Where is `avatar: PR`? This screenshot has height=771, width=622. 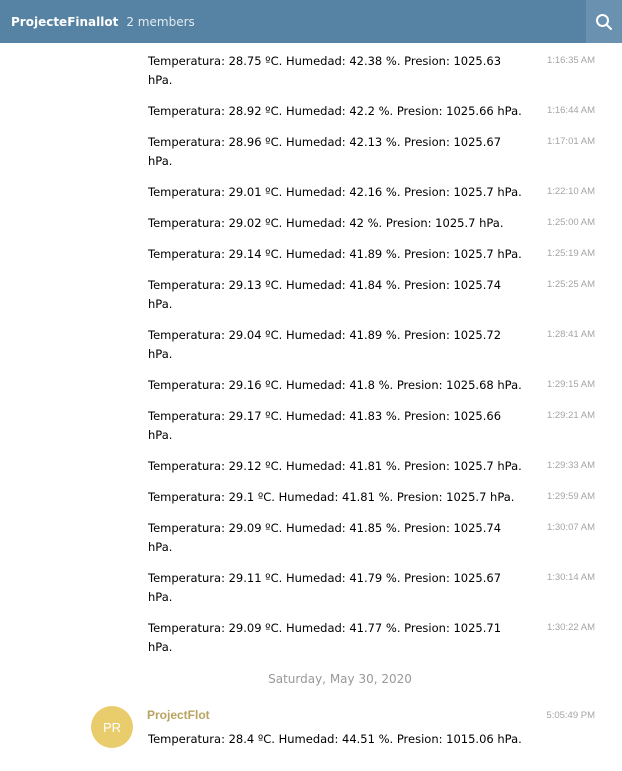
avatar: PR is located at coordinates (112, 727).